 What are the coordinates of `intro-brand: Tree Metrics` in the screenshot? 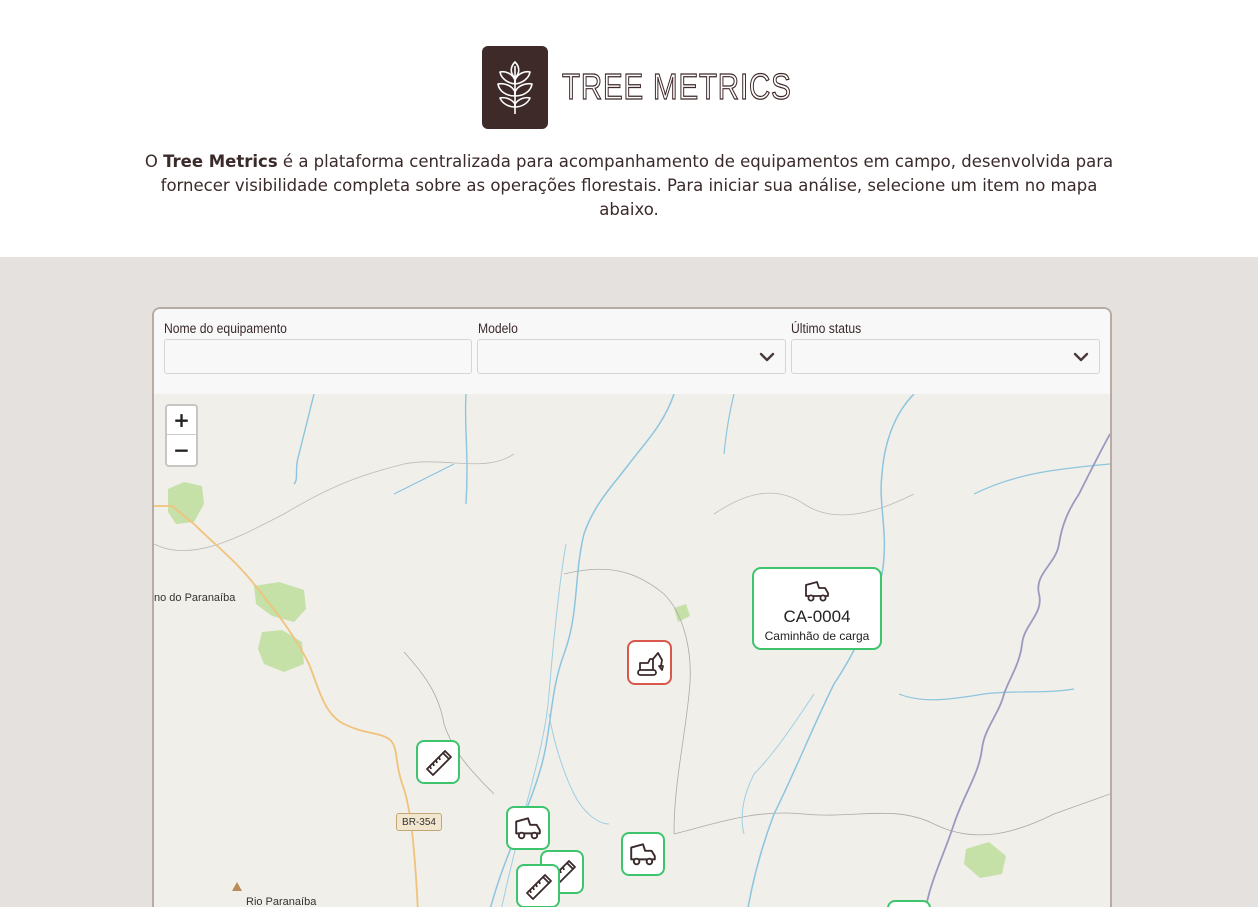 It's located at (220, 161).